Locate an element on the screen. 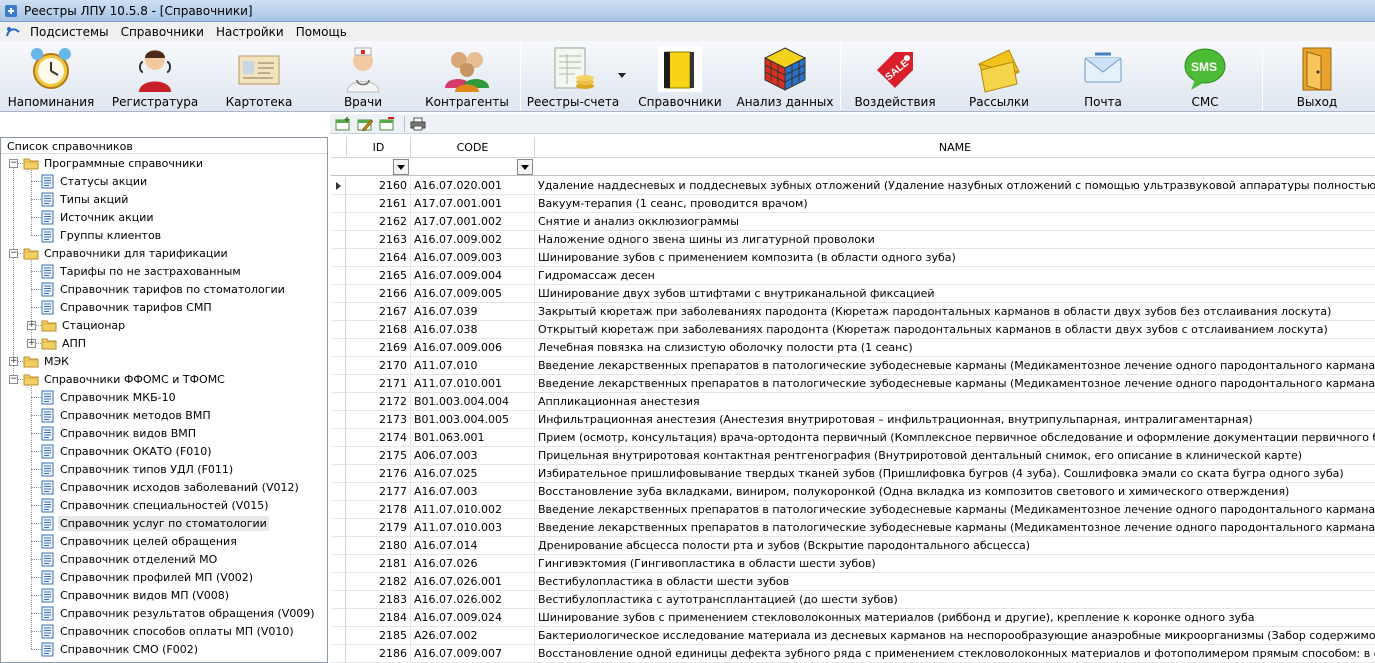 This screenshot has width=1375, height=663. cell-id: 2182 is located at coordinates (379, 582).